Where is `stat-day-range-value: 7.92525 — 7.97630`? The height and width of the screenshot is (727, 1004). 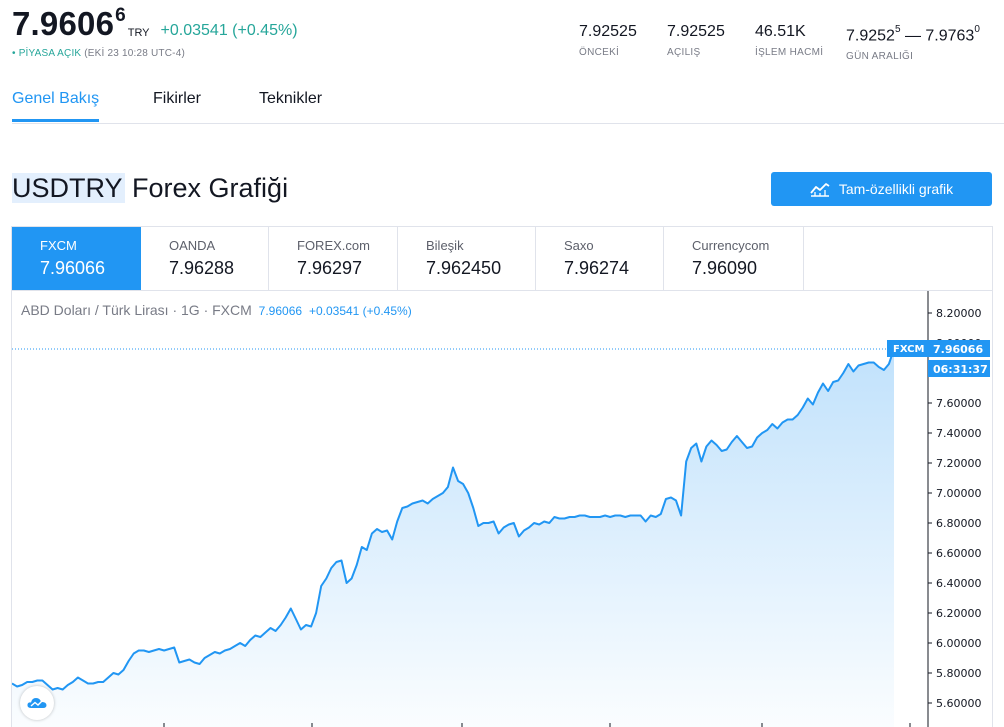 stat-day-range-value: 7.92525 — 7.97630 is located at coordinates (913, 34).